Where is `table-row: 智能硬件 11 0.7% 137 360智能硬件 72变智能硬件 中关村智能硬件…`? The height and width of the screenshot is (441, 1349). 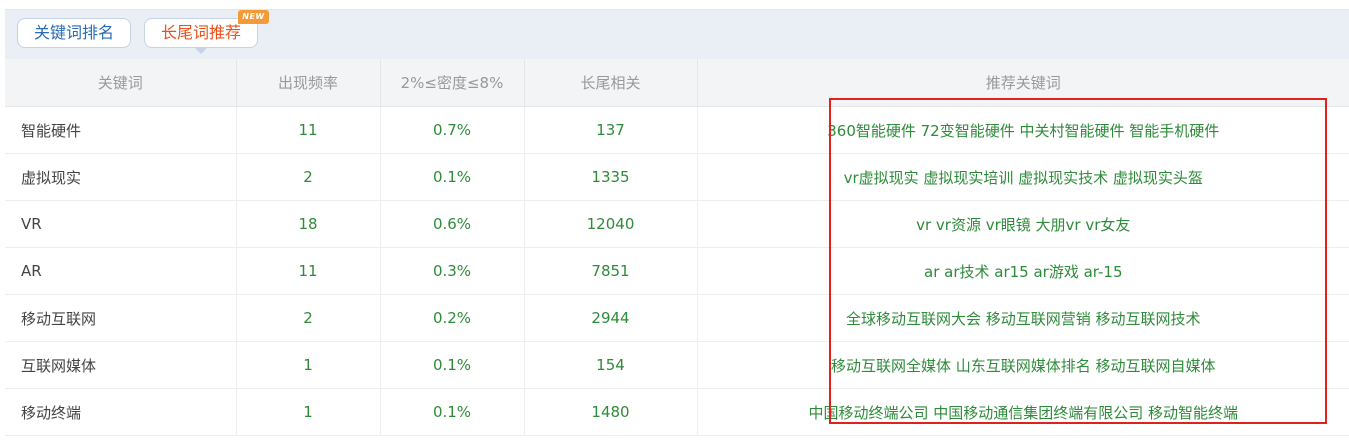
table-row: 智能硬件 11 0.7% 137 360智能硬件 72变智能硬件 中关村智能硬件… is located at coordinates (677, 130).